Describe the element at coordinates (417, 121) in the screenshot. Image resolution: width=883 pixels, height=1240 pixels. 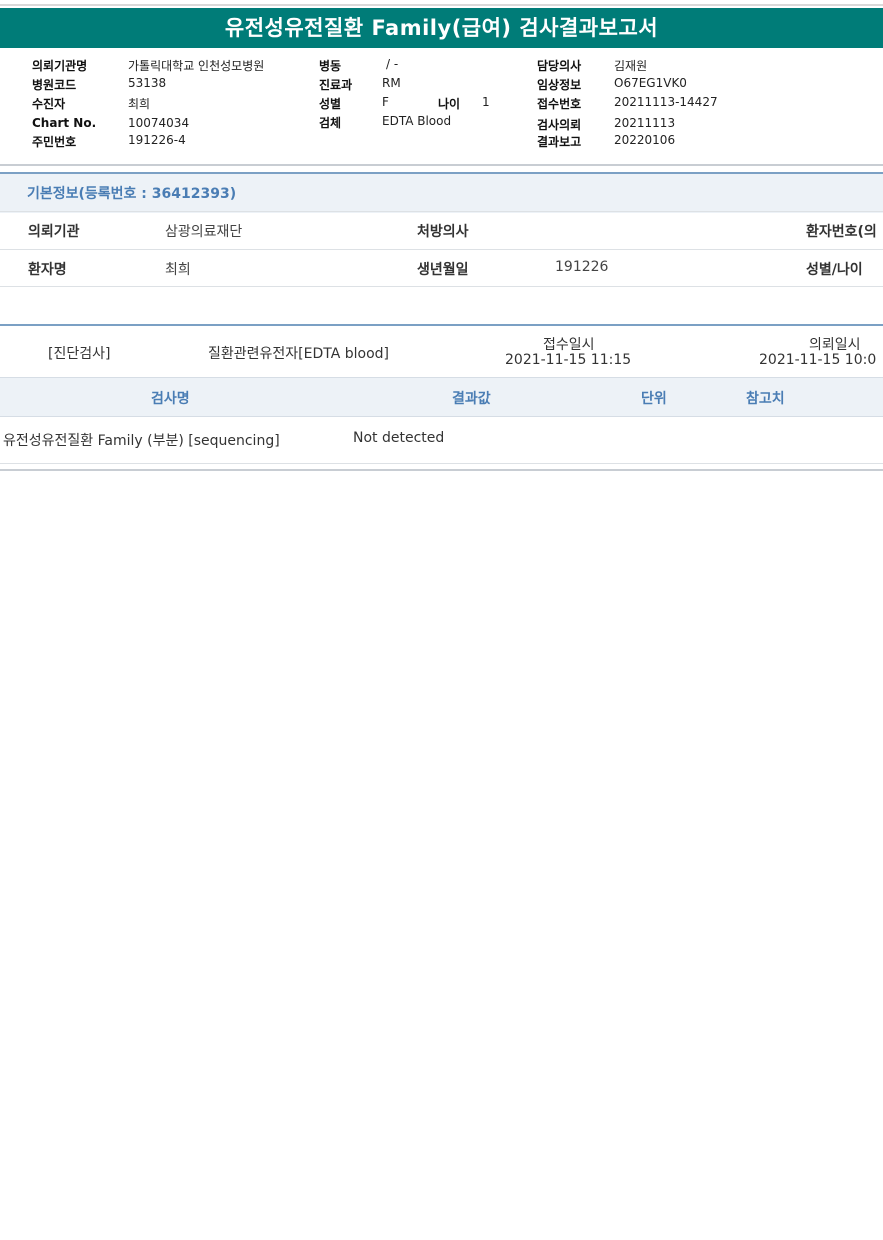
I see `specimen-value: EDTA Blood` at that location.